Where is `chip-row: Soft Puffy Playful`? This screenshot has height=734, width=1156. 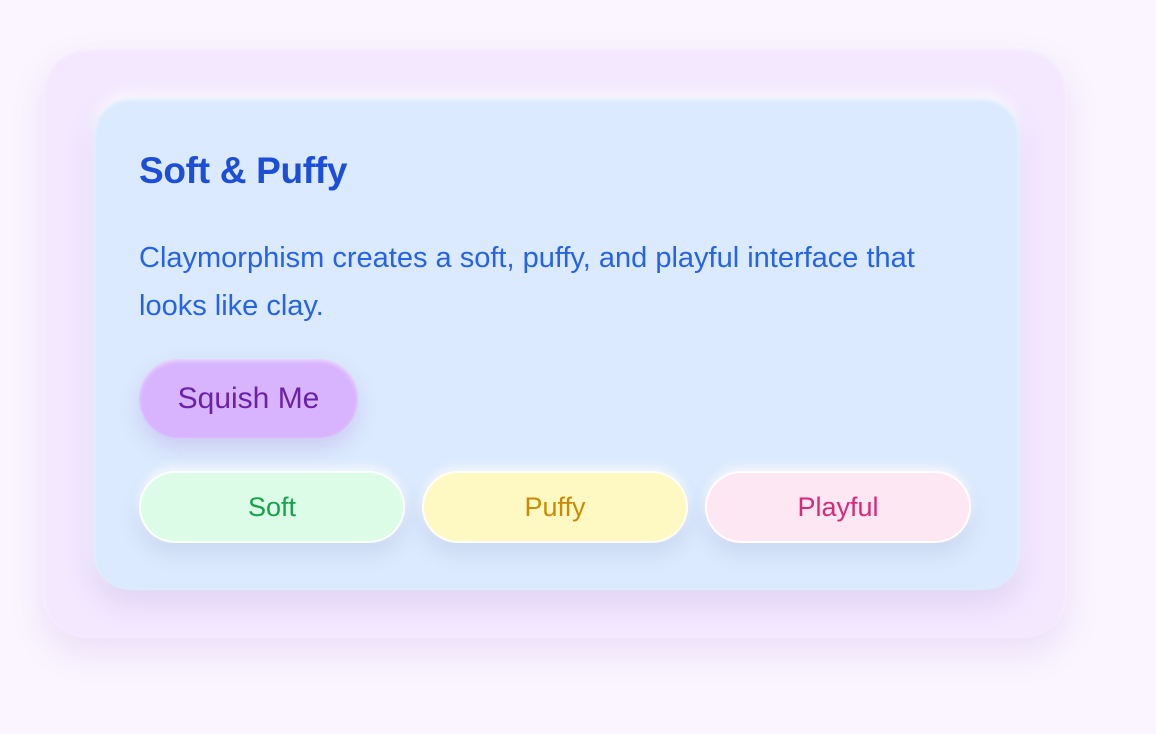 chip-row: Soft Puffy Playful is located at coordinates (555, 507).